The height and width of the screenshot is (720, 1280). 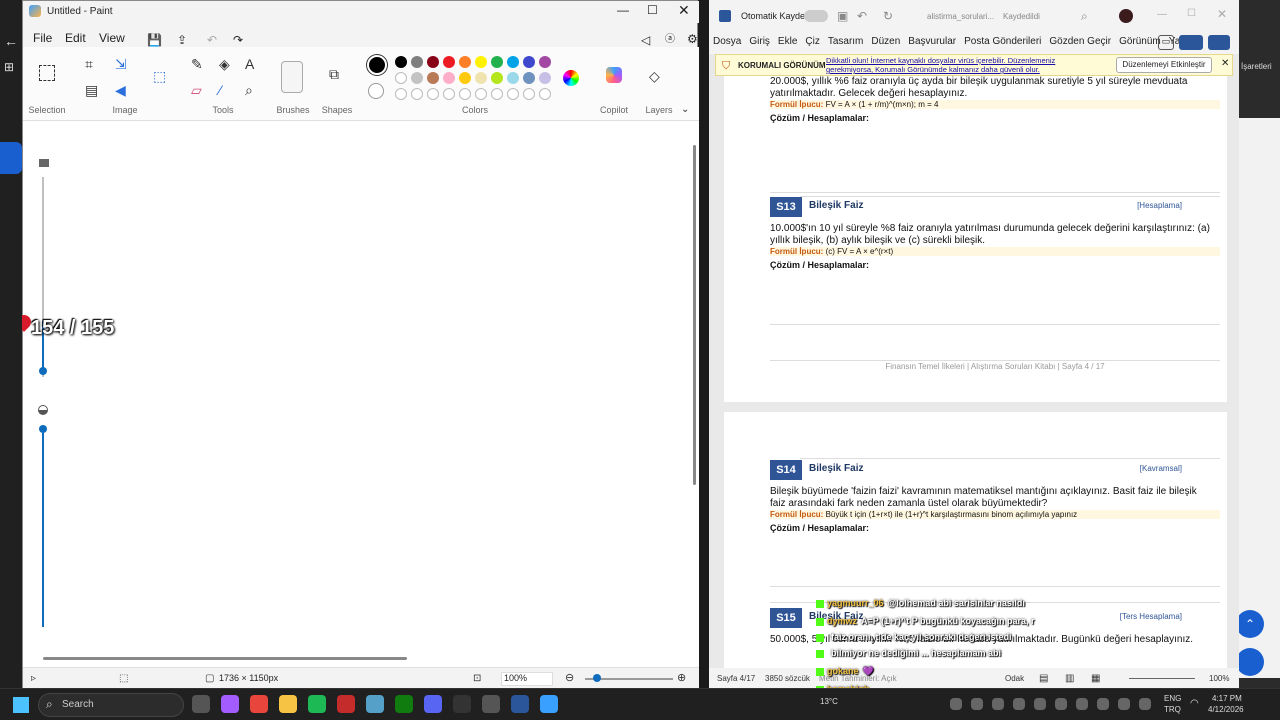 What do you see at coordinates (685, 110) in the screenshot?
I see `ribbon-expand-icon: ⌄` at bounding box center [685, 110].